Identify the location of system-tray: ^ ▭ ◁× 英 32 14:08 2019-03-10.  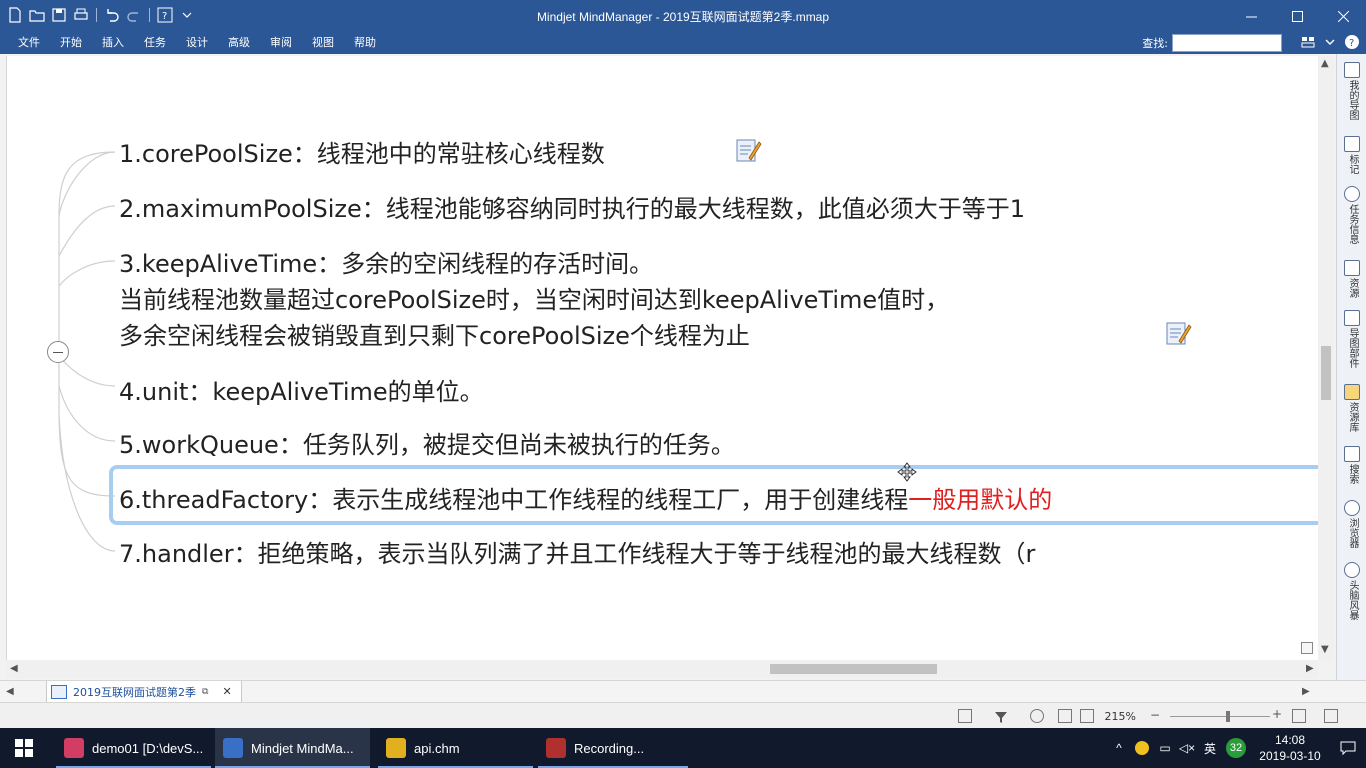
(1237, 748).